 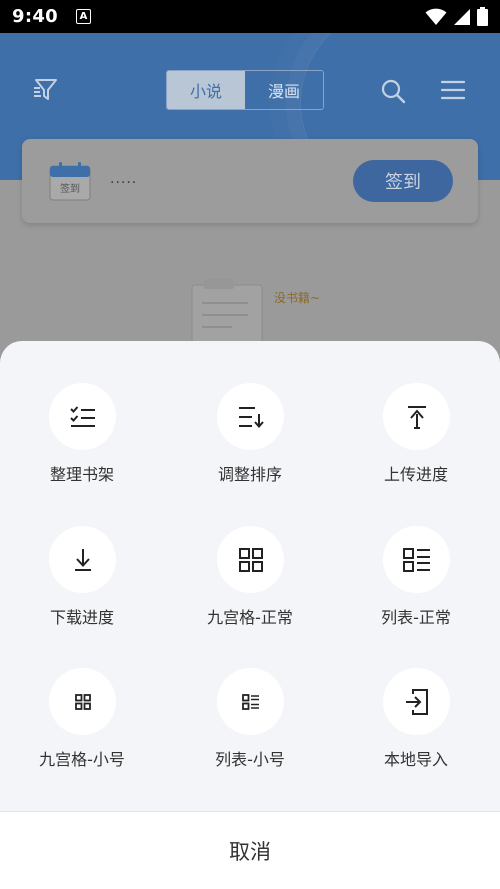 What do you see at coordinates (297, 298) in the screenshot?
I see `empty-state-text: 没书籍~` at bounding box center [297, 298].